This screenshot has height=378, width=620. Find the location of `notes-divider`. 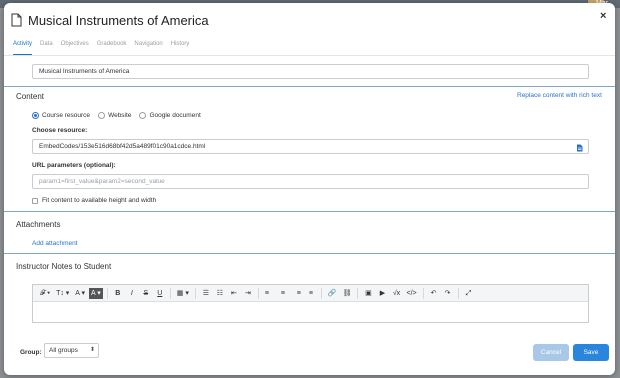

notes-divider is located at coordinates (309, 253).